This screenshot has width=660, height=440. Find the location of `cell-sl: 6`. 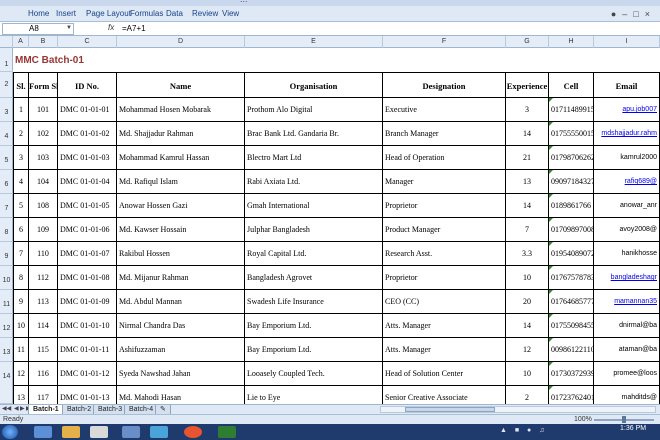

cell-sl: 6 is located at coordinates (21, 230).